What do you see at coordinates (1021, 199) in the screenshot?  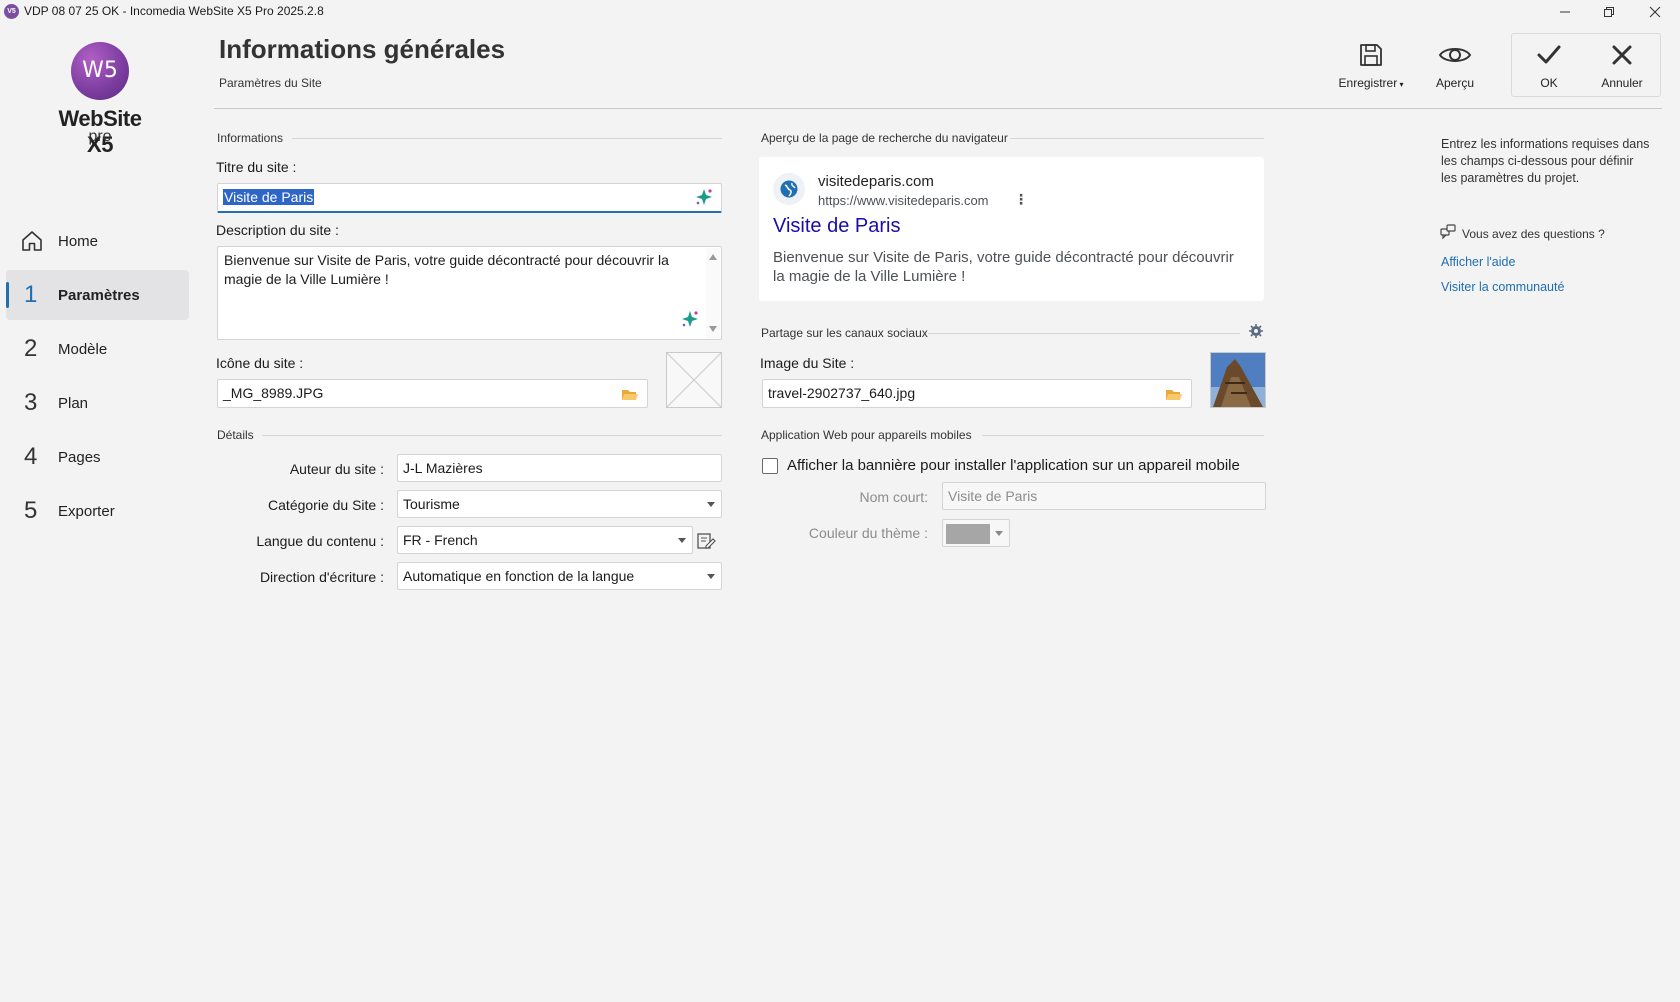 I see `more-options-icon: ⋮` at bounding box center [1021, 199].